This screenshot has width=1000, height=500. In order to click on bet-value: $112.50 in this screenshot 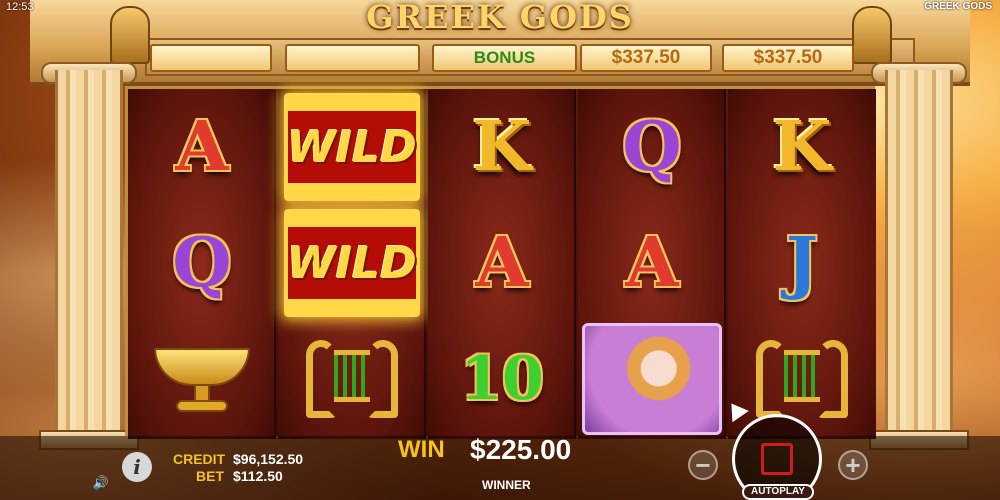, I will do `click(258, 476)`.